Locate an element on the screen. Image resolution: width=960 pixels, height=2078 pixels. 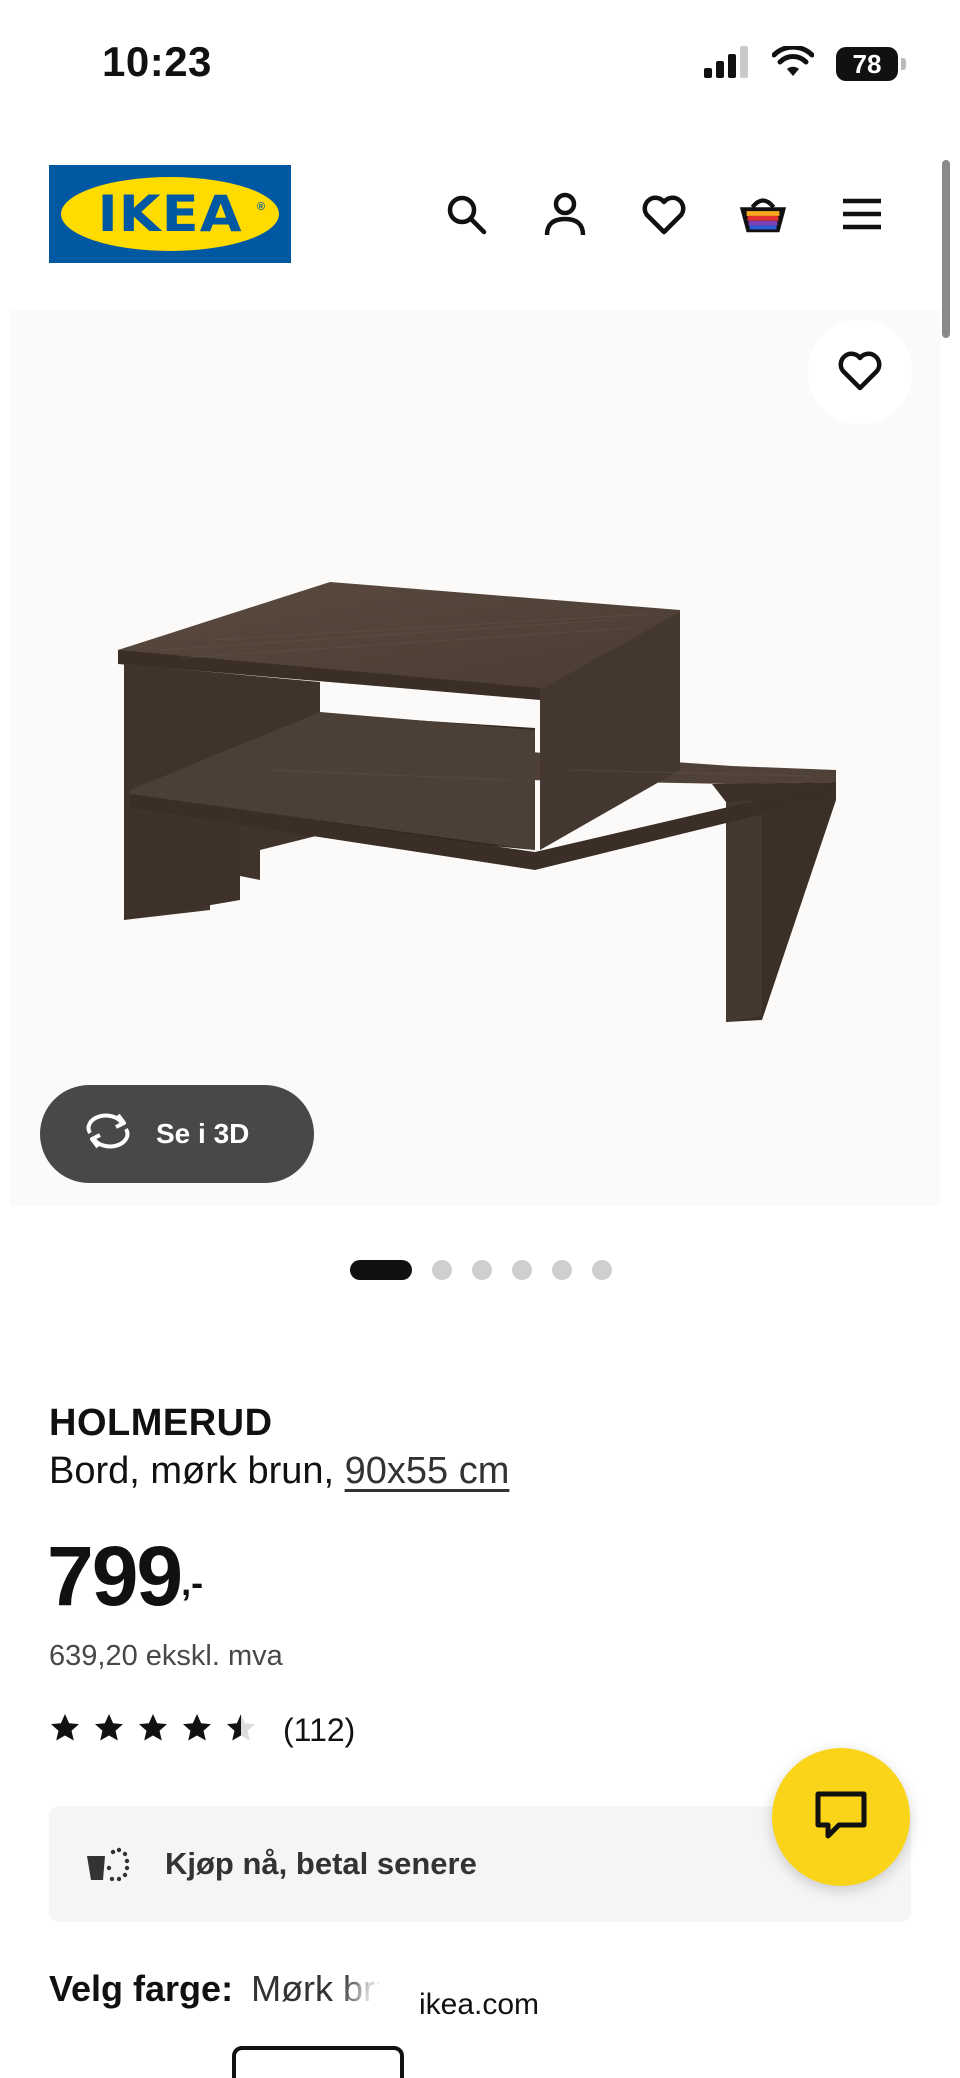
product-rating: (112) is located at coordinates (202, 1730).